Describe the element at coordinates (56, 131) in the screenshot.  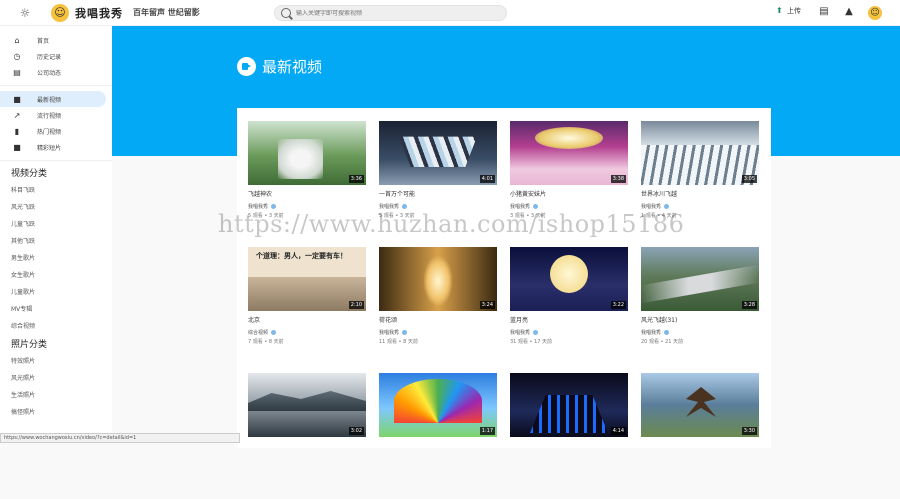
I see `sidebar-item: ▮ 热门视频` at that location.